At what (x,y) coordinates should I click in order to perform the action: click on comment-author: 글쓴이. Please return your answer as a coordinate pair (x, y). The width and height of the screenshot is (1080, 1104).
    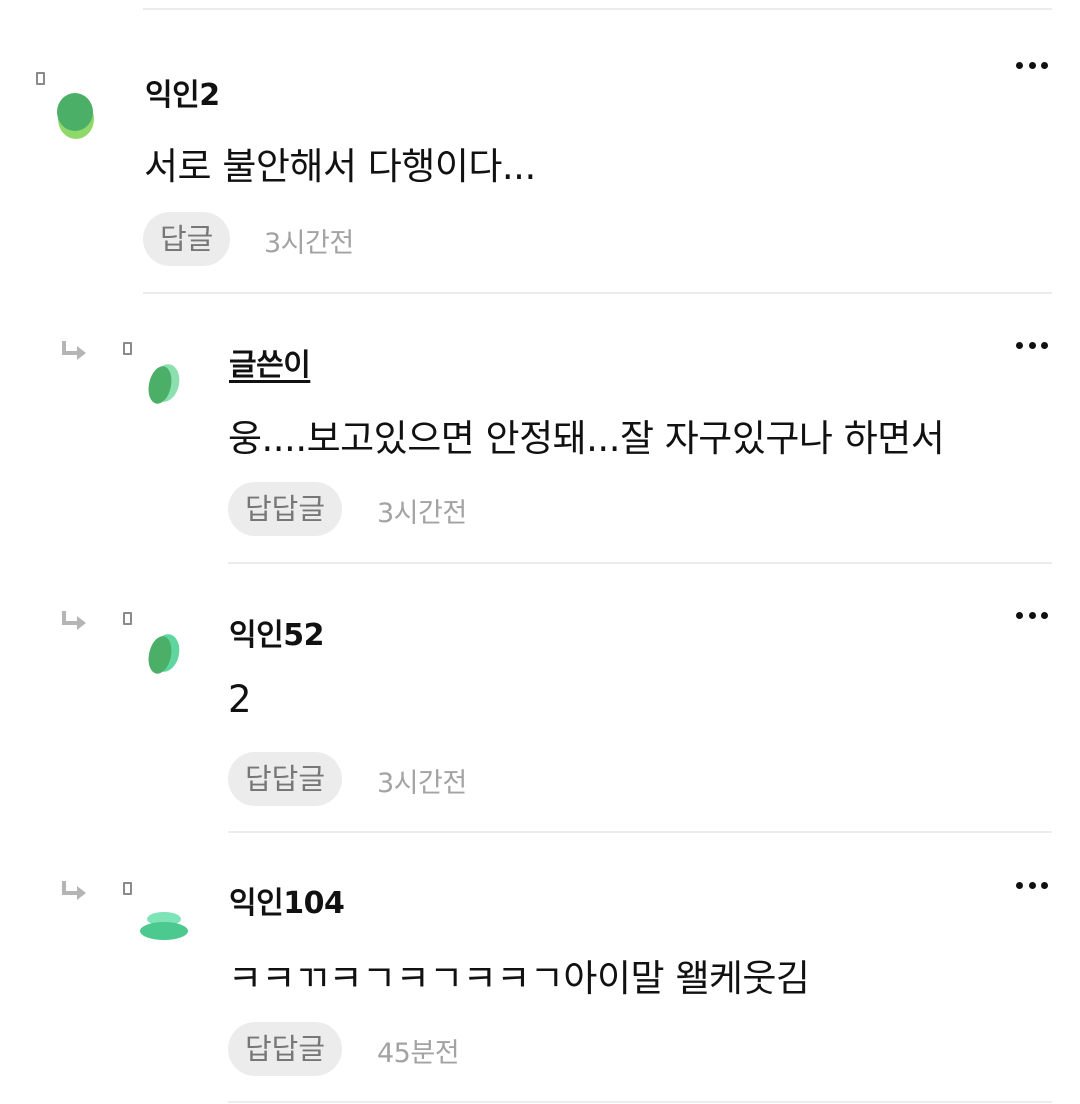
    Looking at the image, I should click on (270, 362).